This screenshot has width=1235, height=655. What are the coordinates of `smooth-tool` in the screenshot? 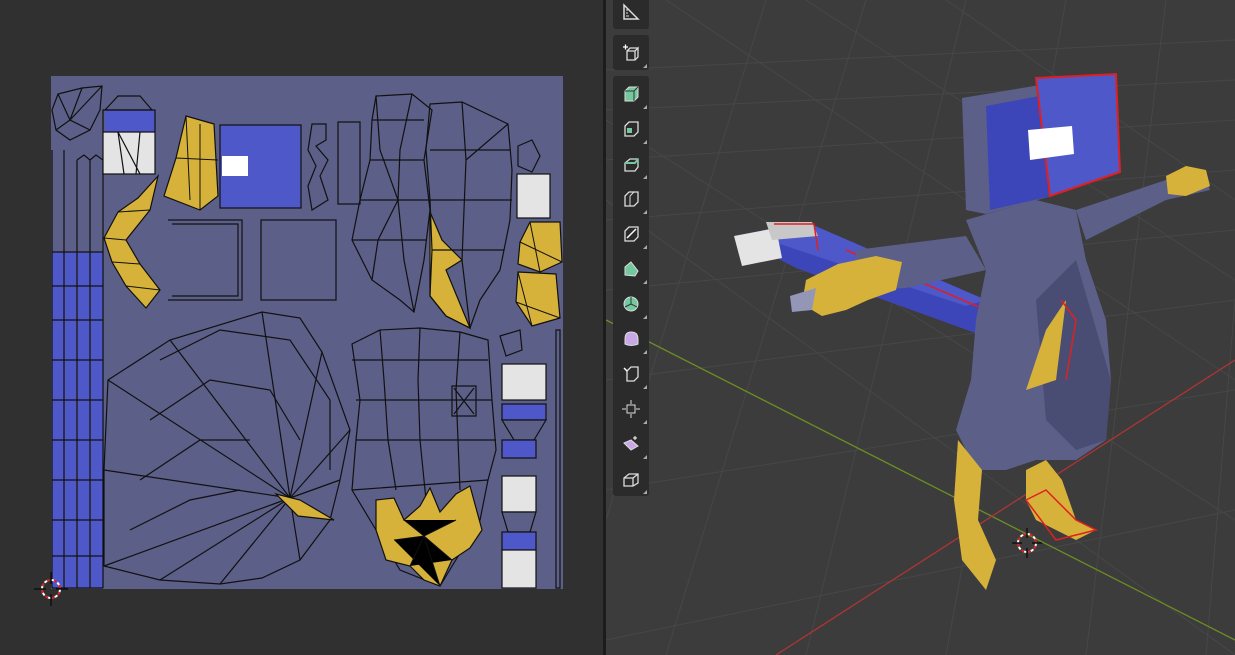 It's located at (631, 338).